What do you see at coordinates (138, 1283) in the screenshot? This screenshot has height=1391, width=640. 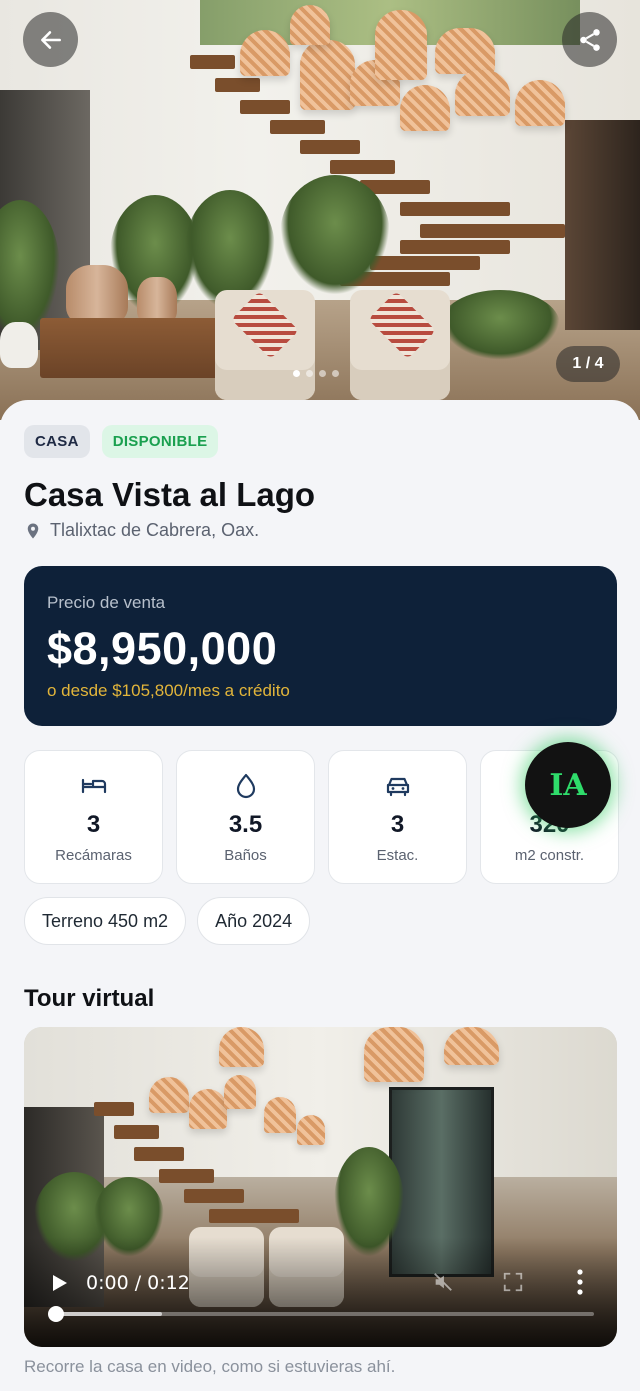 I see `video-time: 0:00 / 0:12` at bounding box center [138, 1283].